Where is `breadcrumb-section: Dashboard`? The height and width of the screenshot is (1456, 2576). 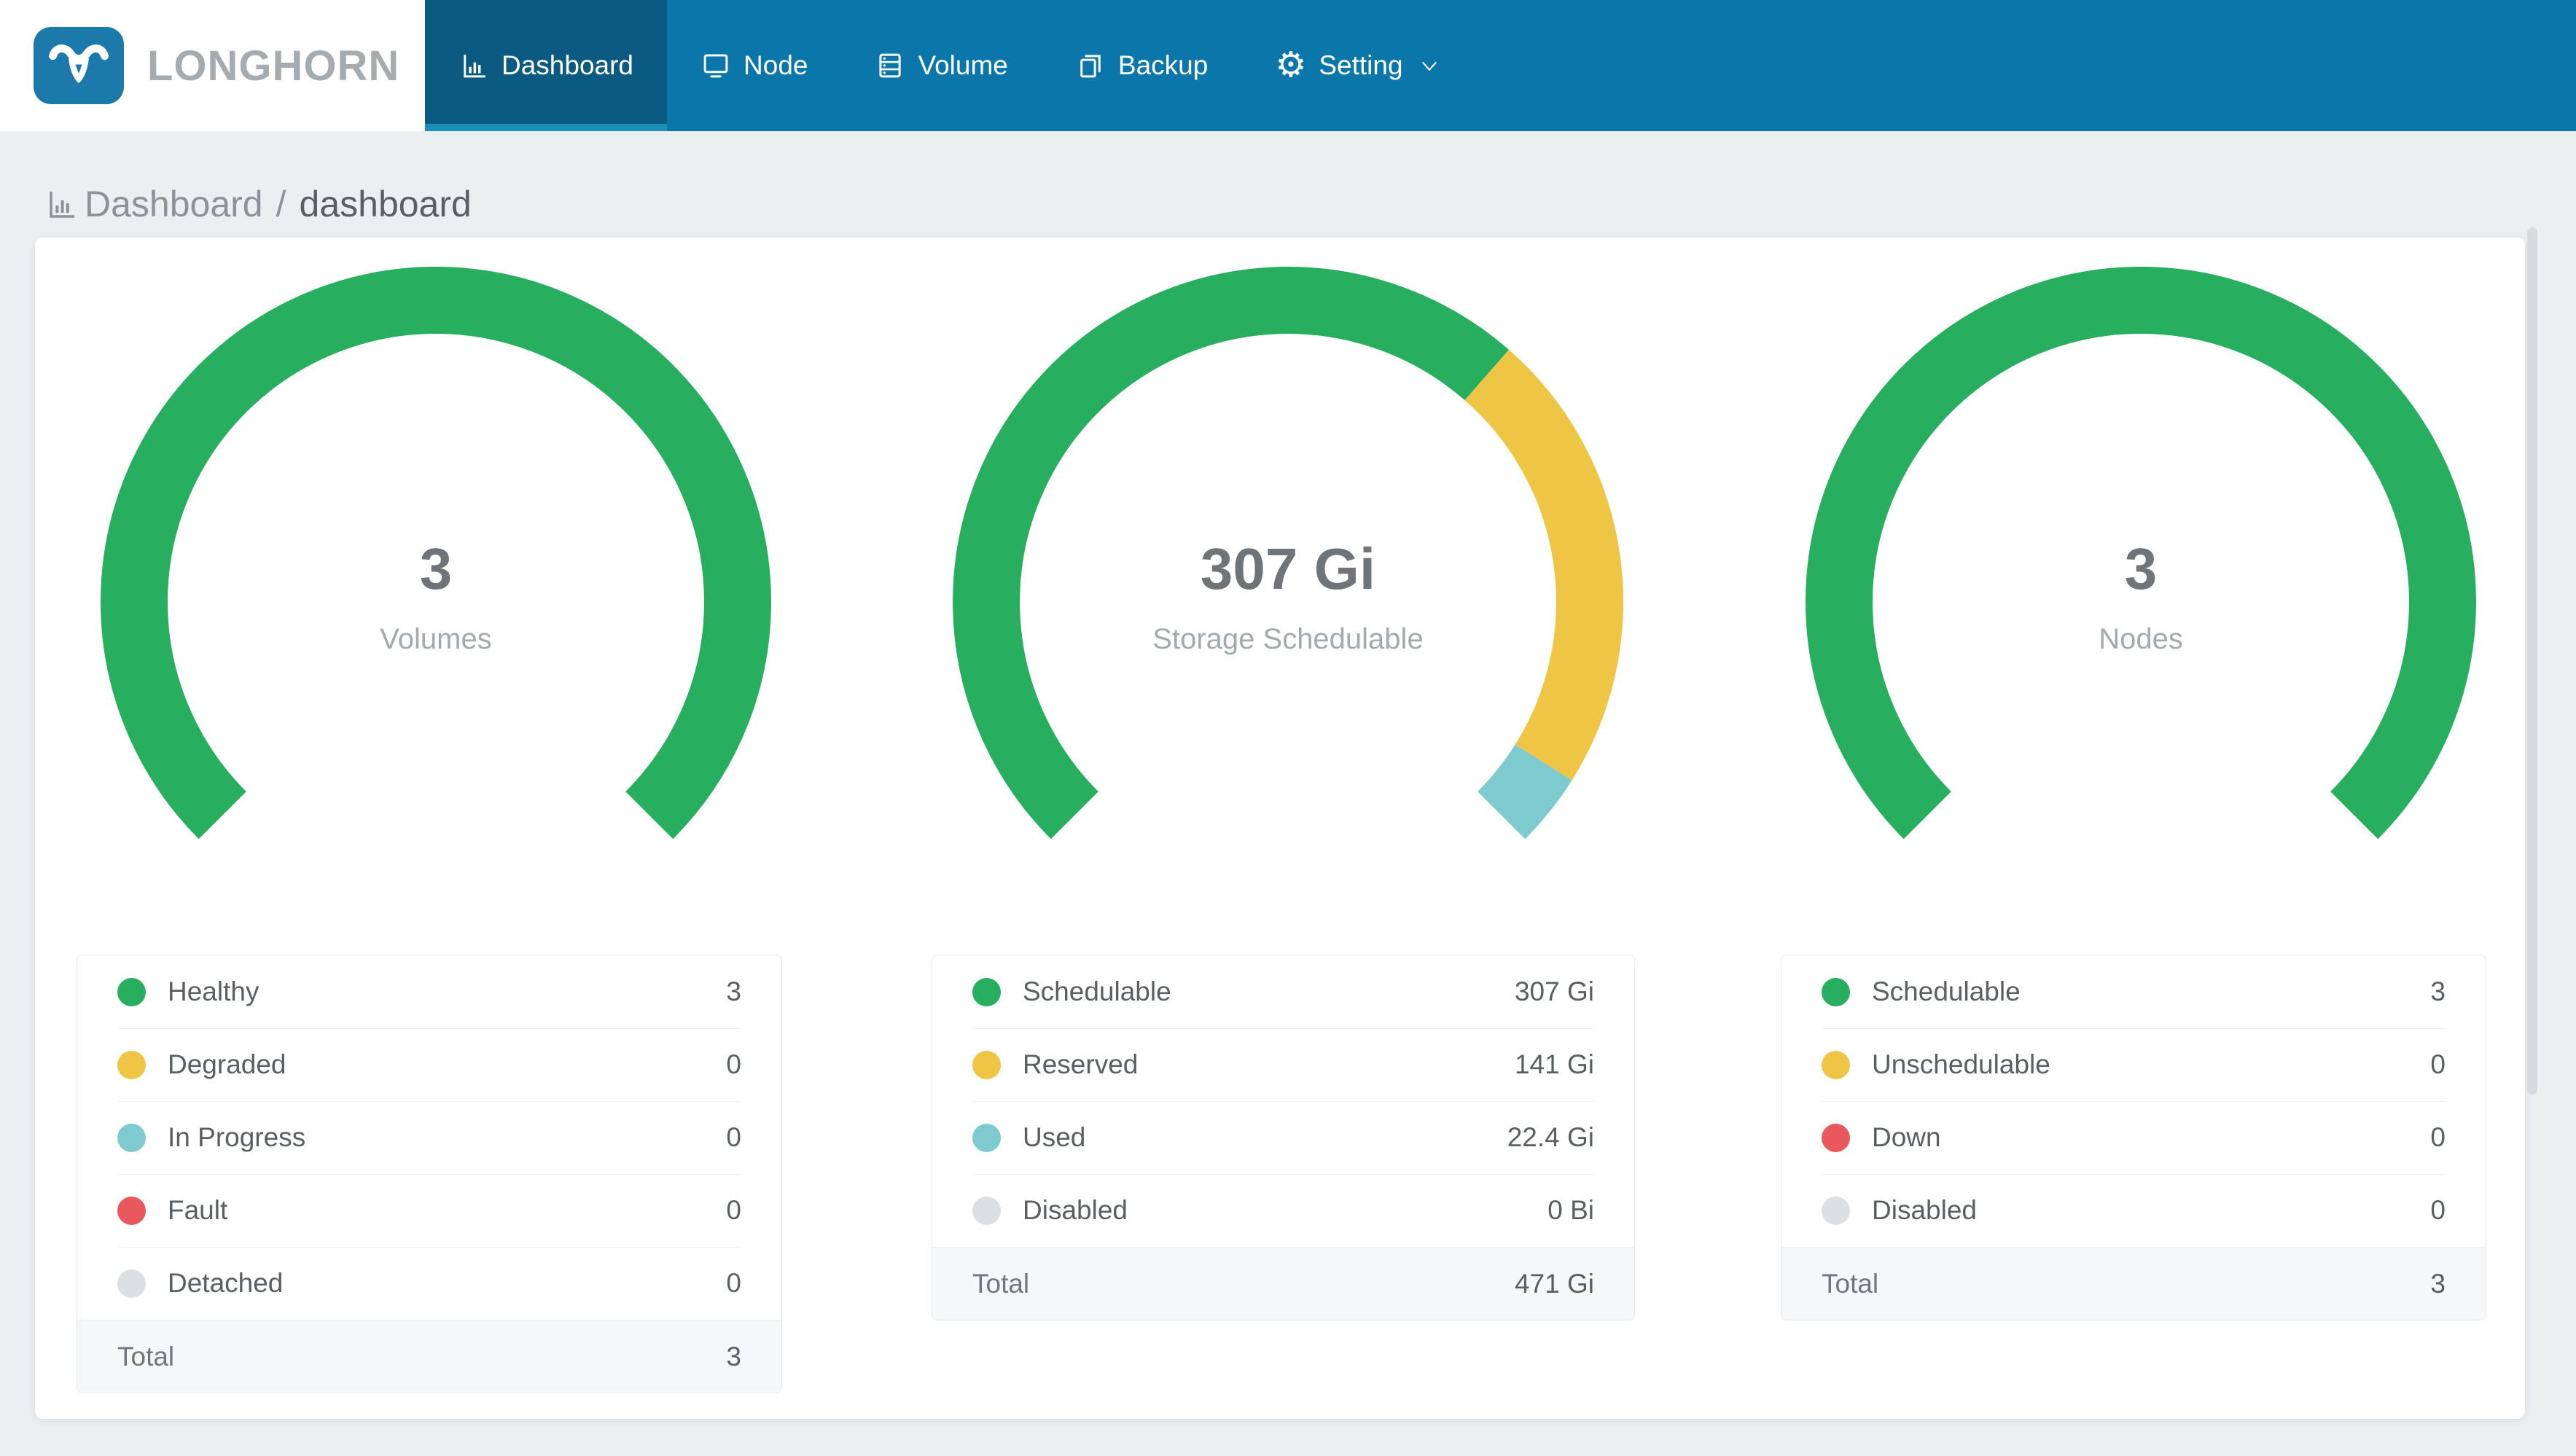
breadcrumb-section: Dashboard is located at coordinates (174, 204).